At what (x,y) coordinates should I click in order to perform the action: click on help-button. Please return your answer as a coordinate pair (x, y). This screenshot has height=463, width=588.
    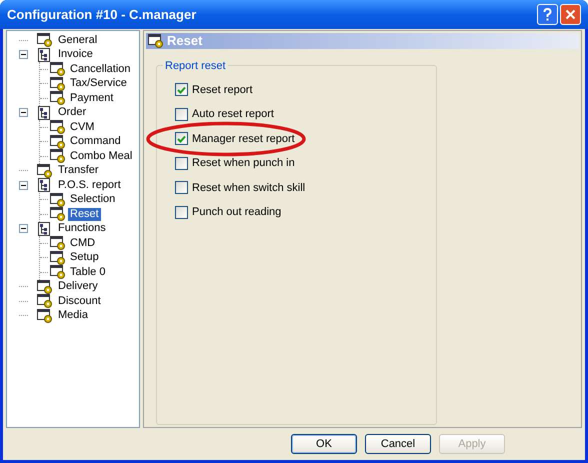
    Looking at the image, I should click on (547, 14).